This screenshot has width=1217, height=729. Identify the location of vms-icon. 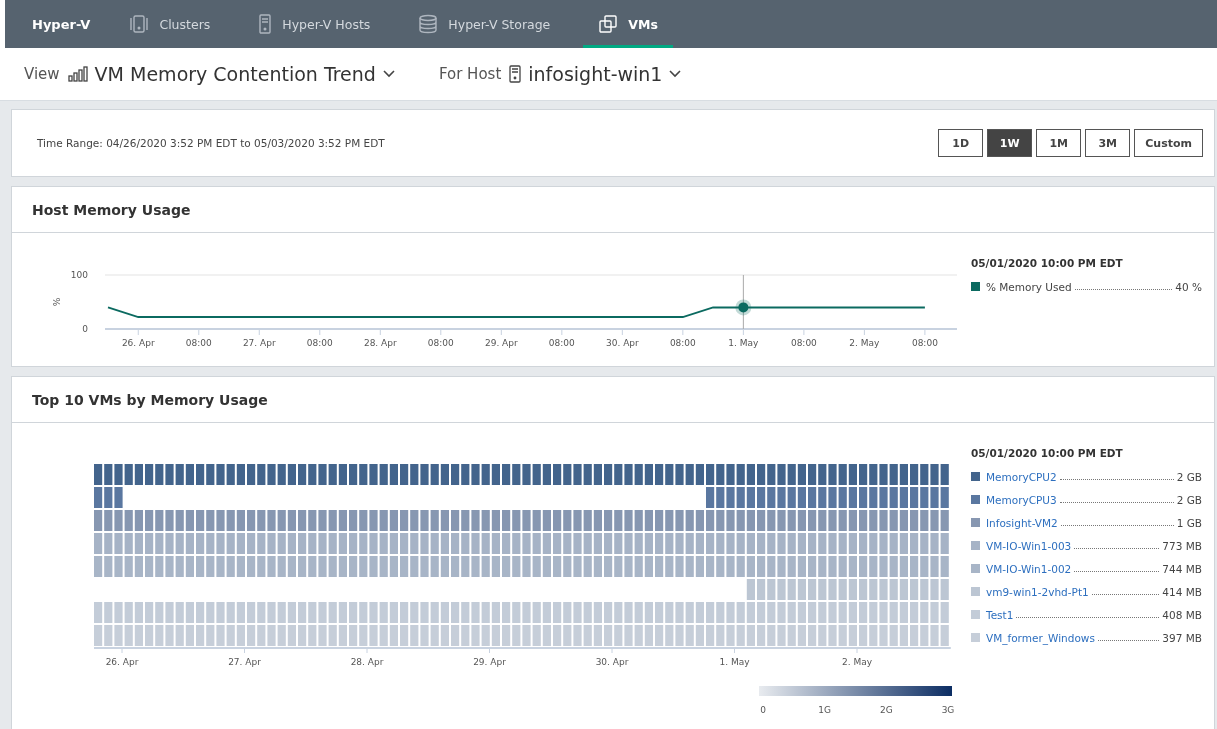
(608, 24).